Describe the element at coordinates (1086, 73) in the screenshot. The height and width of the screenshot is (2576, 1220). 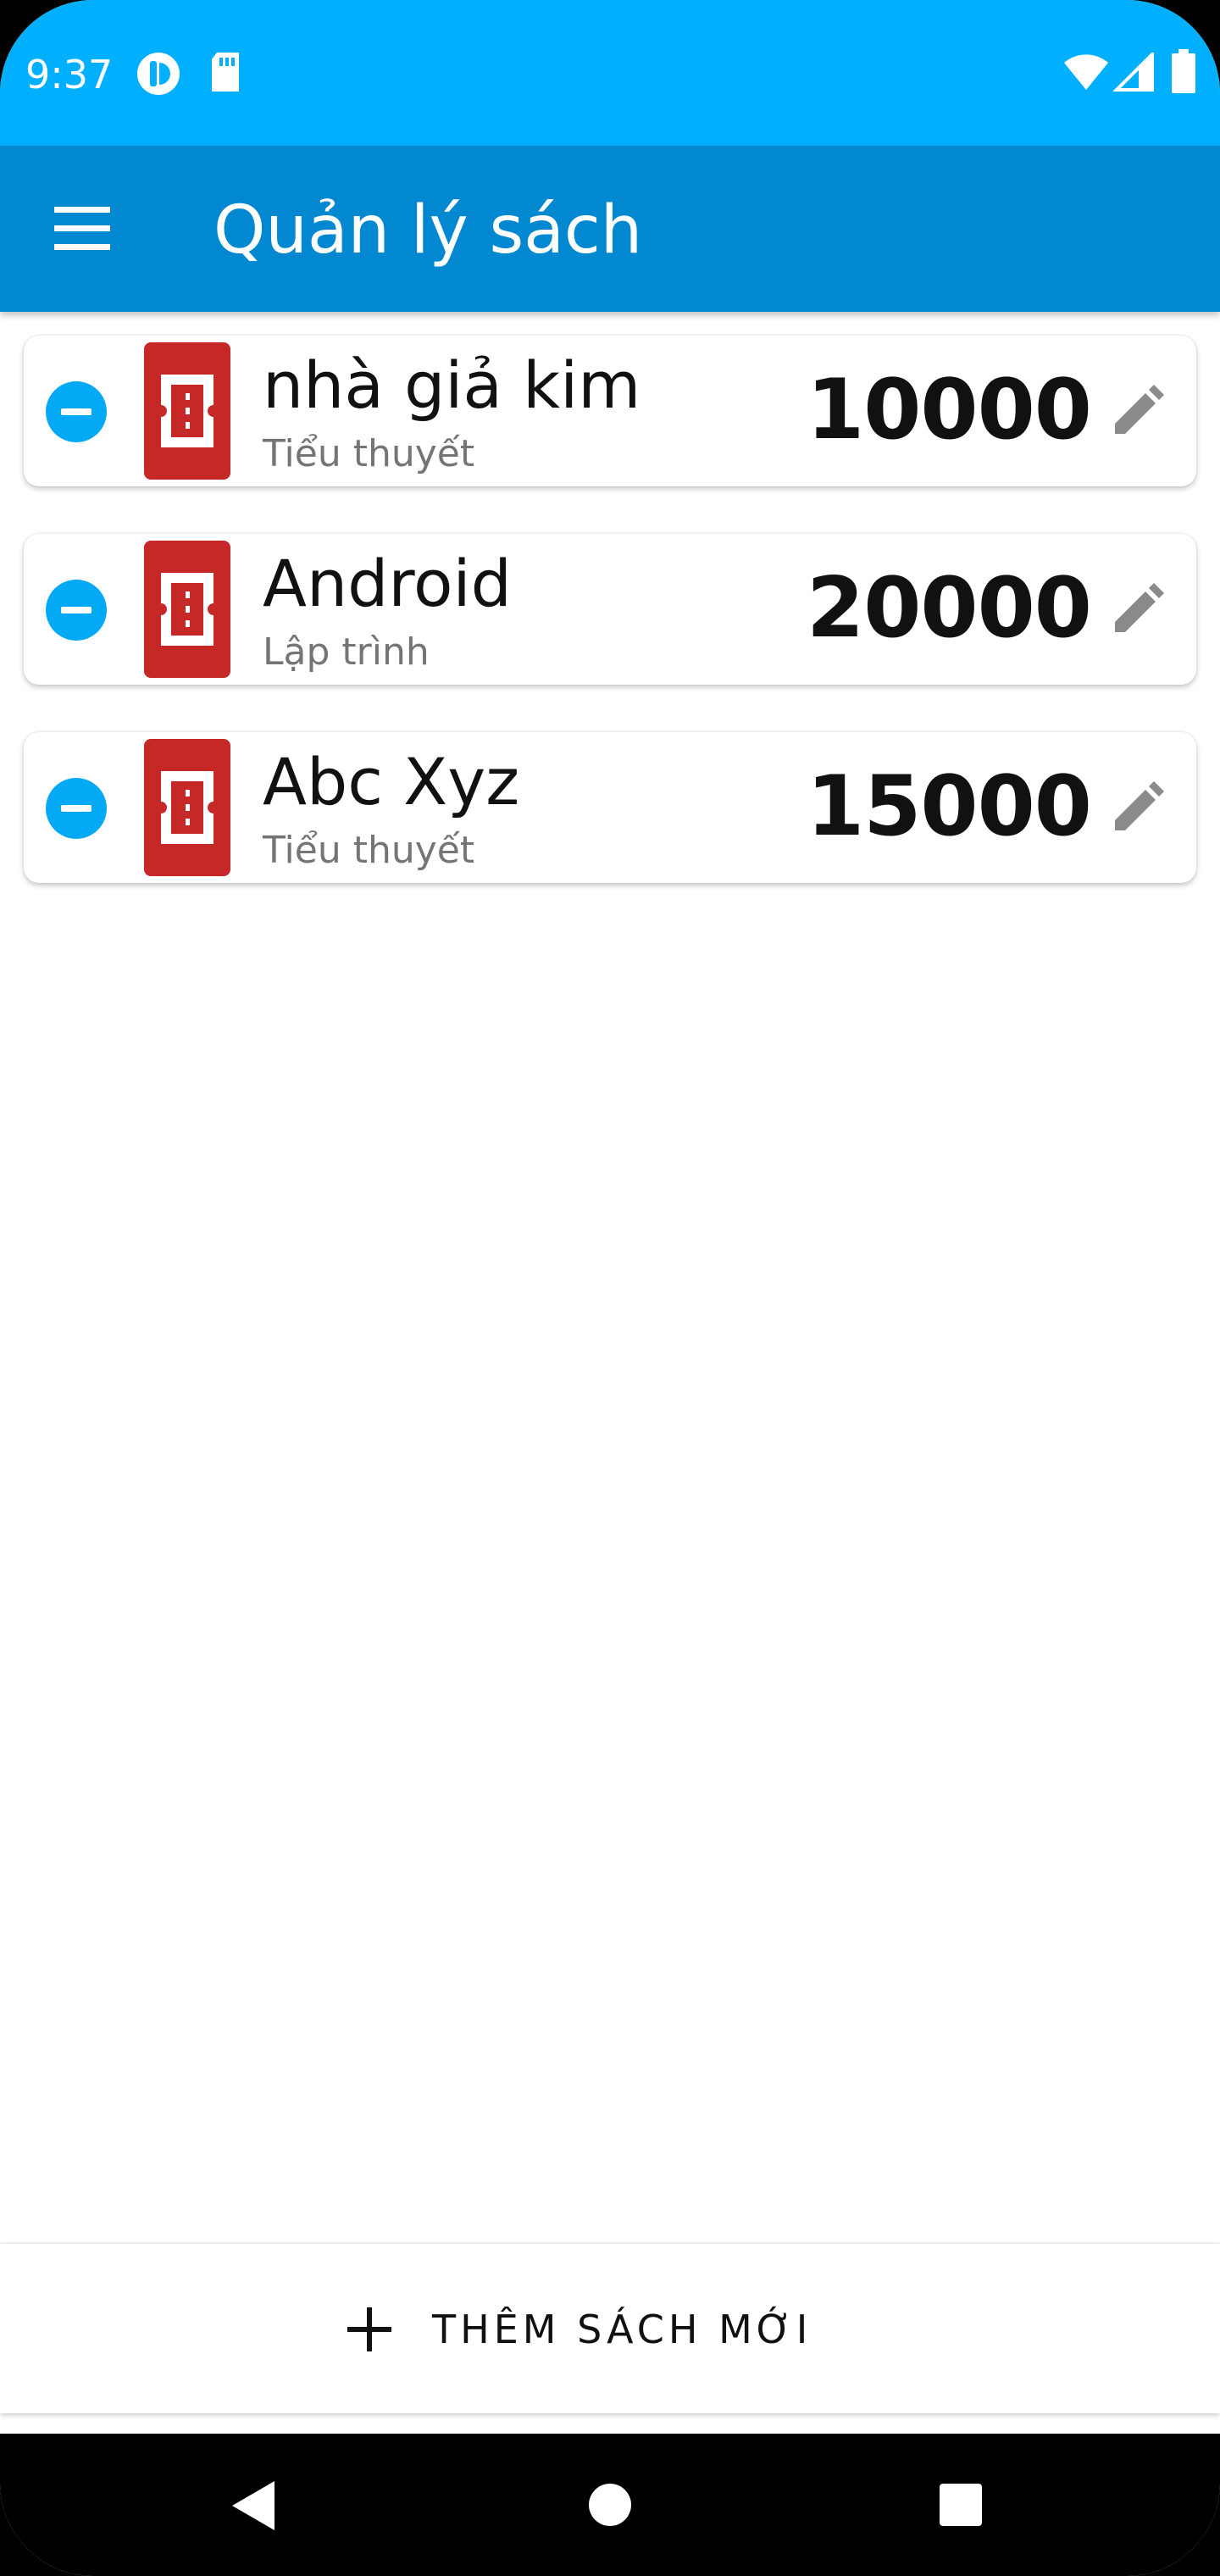
I see `wifi-icon` at that location.